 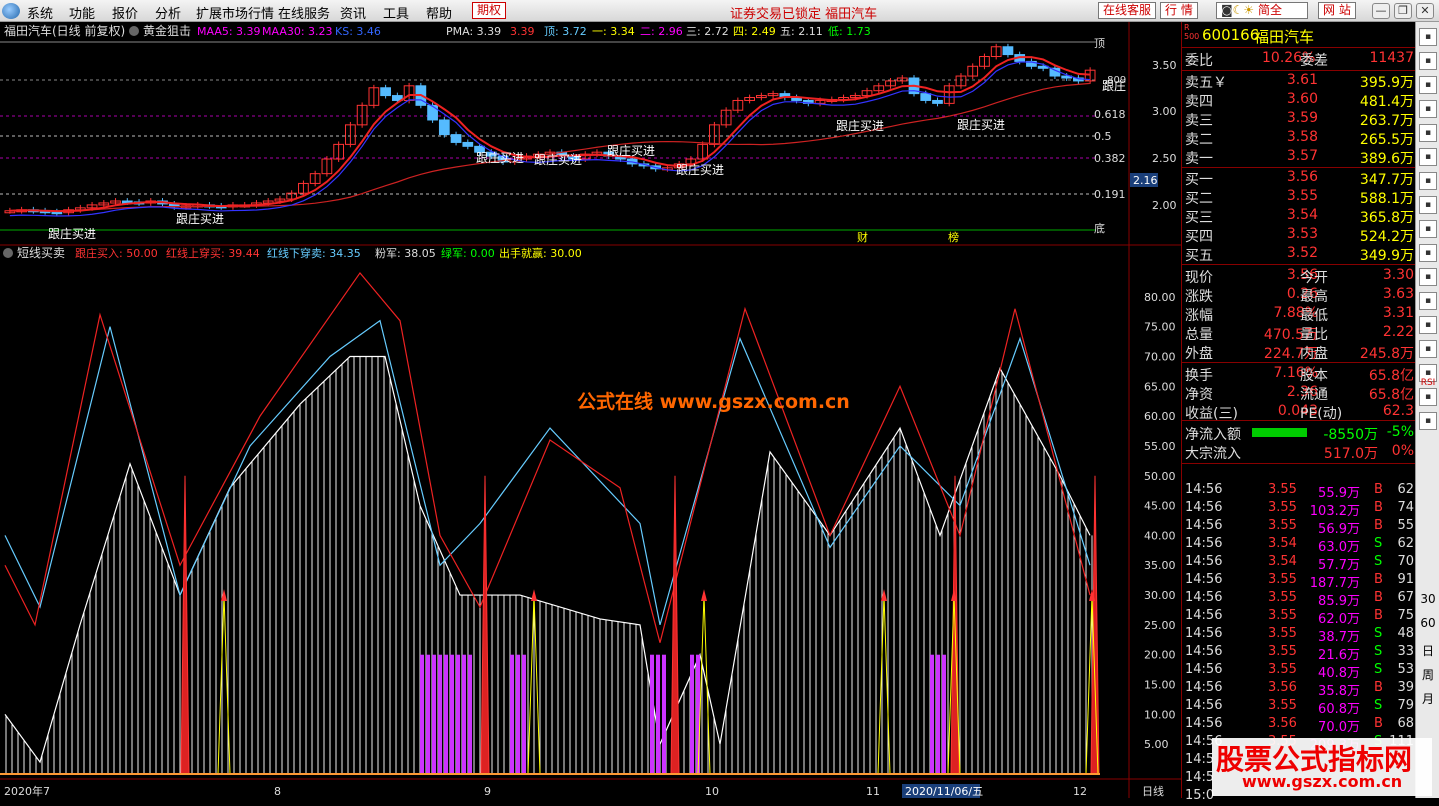 I want to click on period-button: 周, so click(x=1428, y=674).